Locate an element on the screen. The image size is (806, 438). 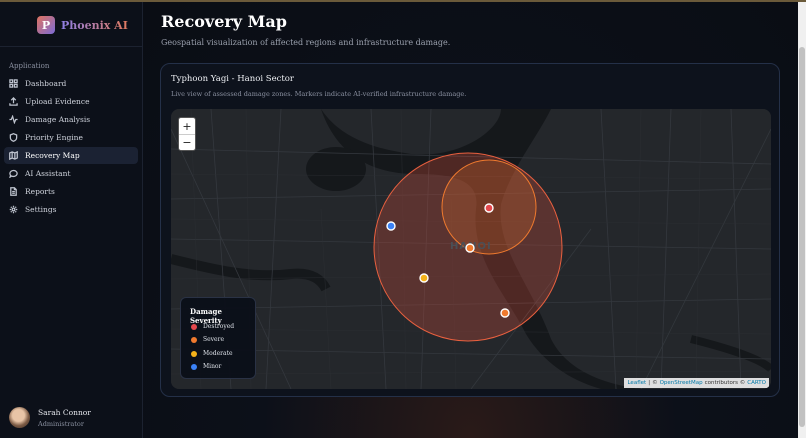
attribution-contributors: contributors © is located at coordinates (725, 383).